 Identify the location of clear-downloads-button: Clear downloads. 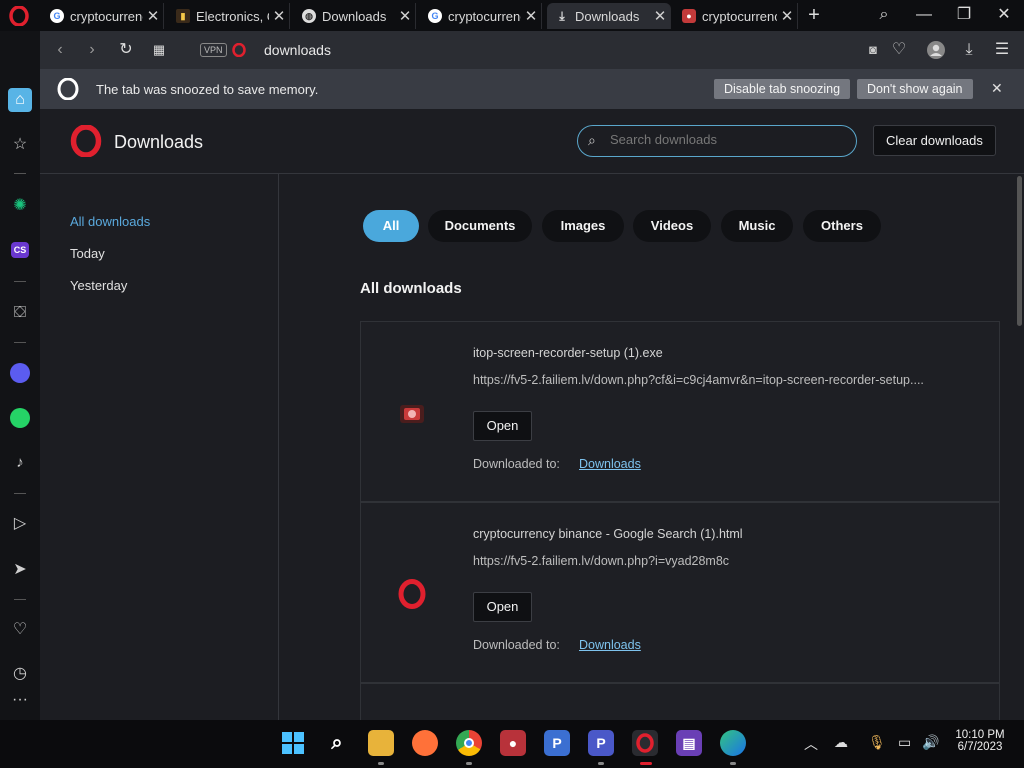
(934, 140).